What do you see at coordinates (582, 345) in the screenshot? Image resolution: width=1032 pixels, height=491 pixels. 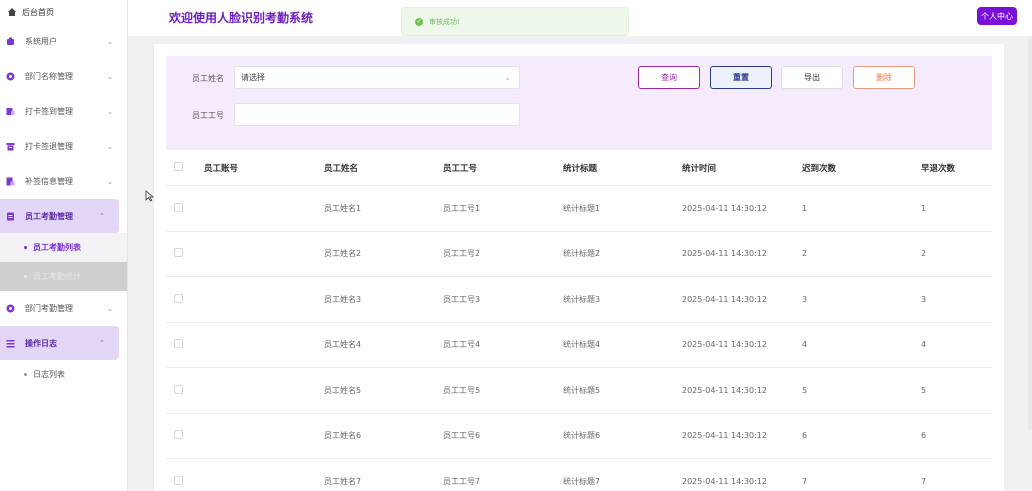 I see `table-cell: 统计标题4` at bounding box center [582, 345].